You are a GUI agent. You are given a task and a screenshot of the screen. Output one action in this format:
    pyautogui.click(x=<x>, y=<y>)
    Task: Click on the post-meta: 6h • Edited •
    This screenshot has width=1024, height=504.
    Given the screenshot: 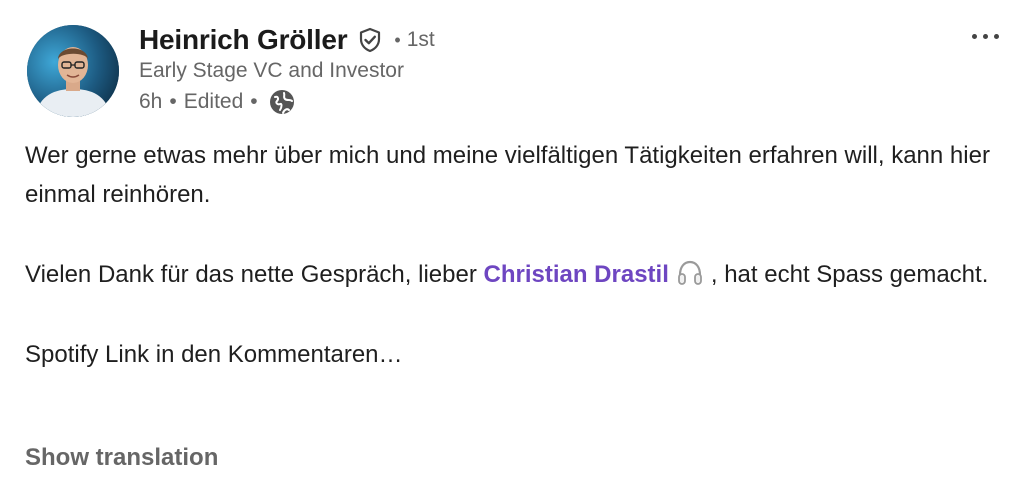 What is the action you would take?
    pyautogui.click(x=217, y=102)
    